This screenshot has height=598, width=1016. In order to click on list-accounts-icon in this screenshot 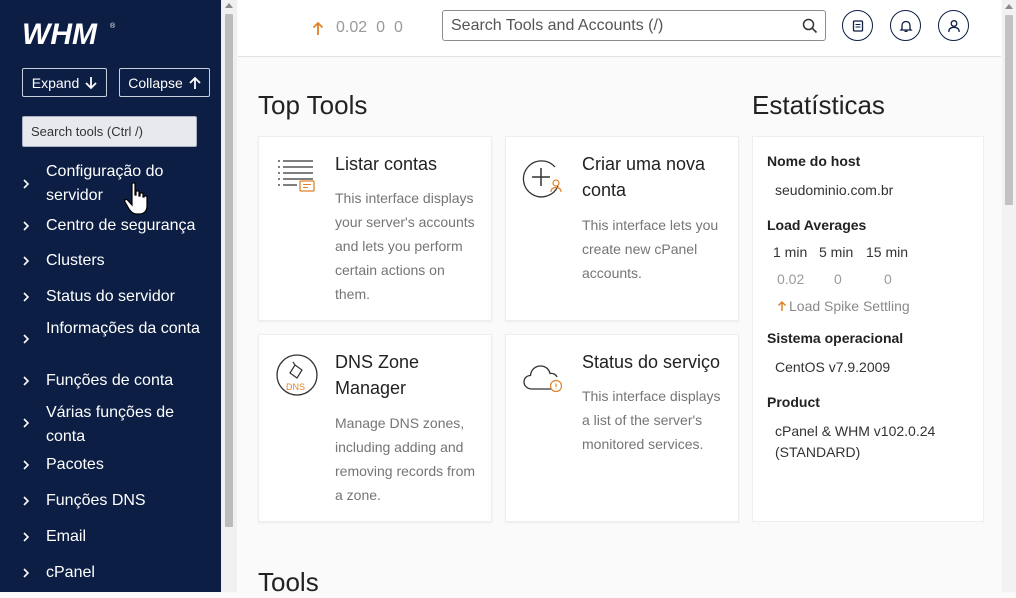, I will do `click(296, 176)`.